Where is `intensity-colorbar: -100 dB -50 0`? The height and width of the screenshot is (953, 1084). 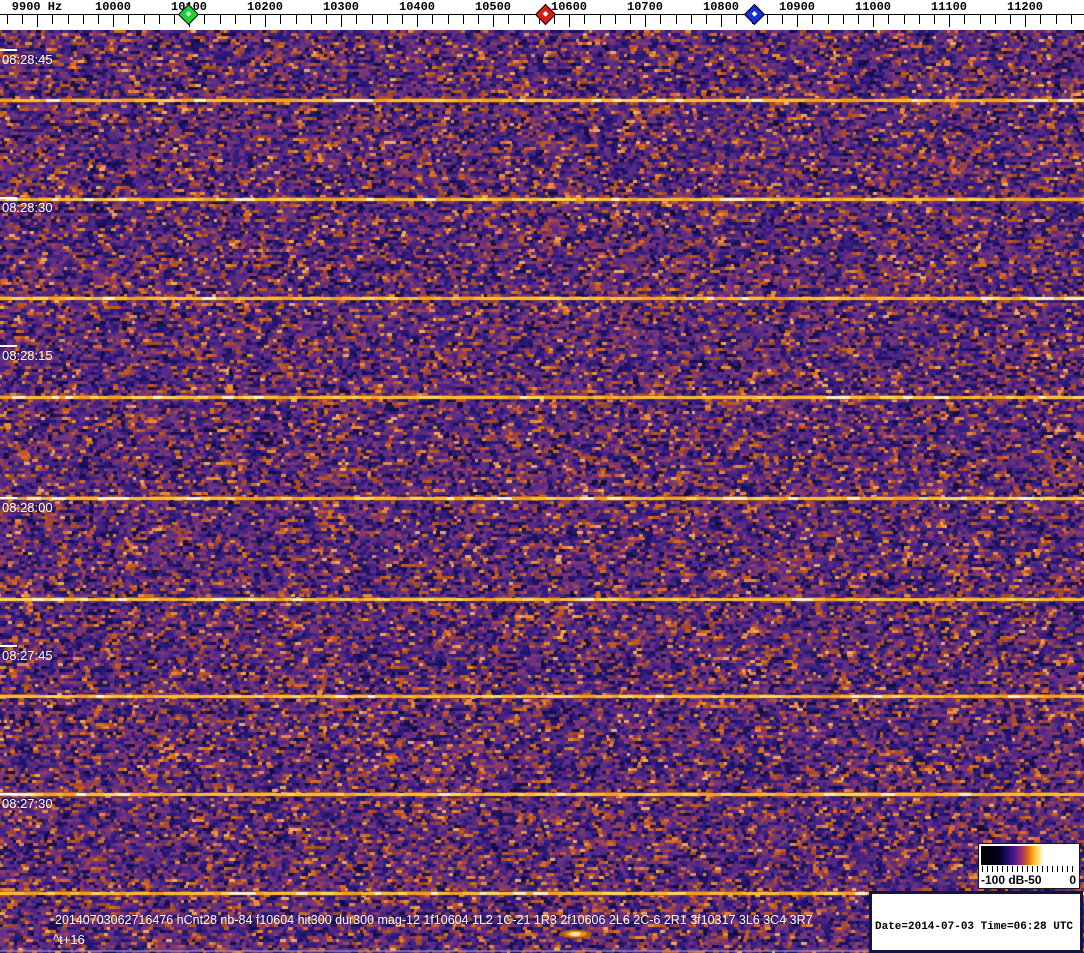
intensity-colorbar: -100 dB -50 0 is located at coordinates (1029, 866).